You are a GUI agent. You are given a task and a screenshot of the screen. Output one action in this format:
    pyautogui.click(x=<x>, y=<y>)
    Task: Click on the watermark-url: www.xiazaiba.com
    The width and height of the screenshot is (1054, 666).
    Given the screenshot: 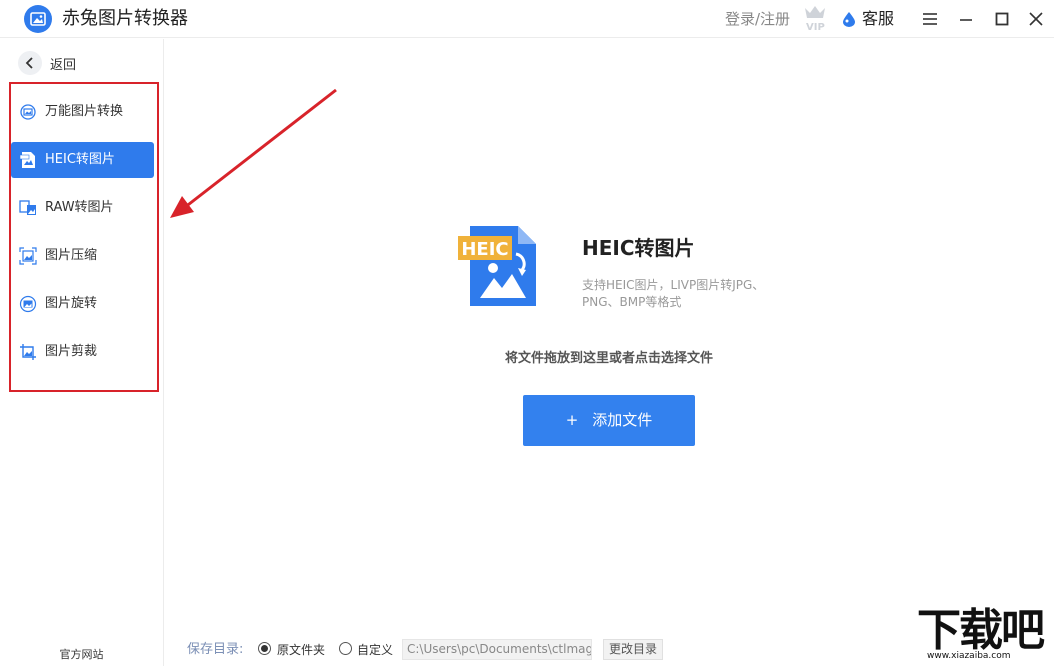 What is the action you would take?
    pyautogui.click(x=969, y=656)
    